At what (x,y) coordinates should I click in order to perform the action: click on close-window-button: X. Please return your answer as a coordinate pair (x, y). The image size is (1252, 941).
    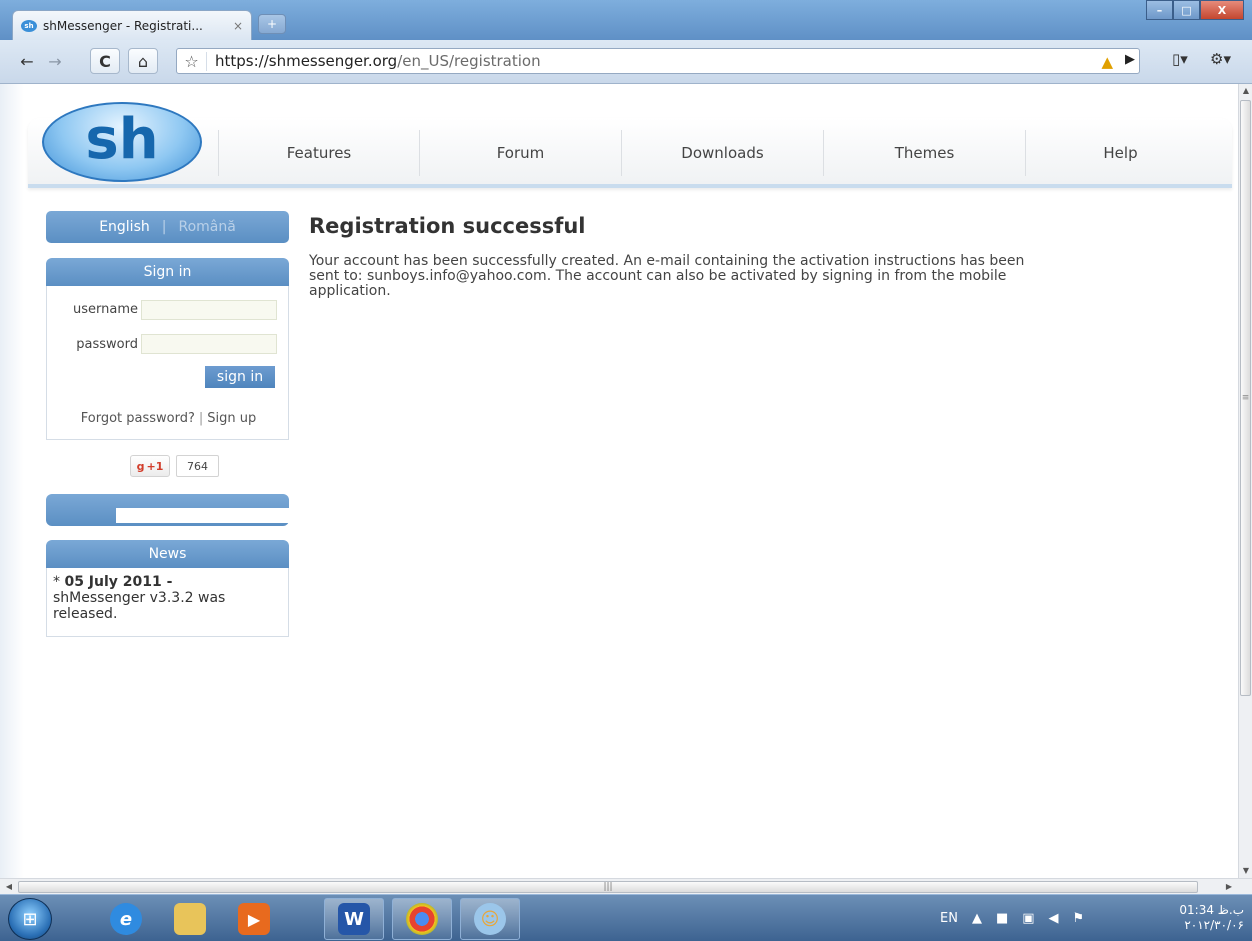
    Looking at the image, I should click on (1222, 10).